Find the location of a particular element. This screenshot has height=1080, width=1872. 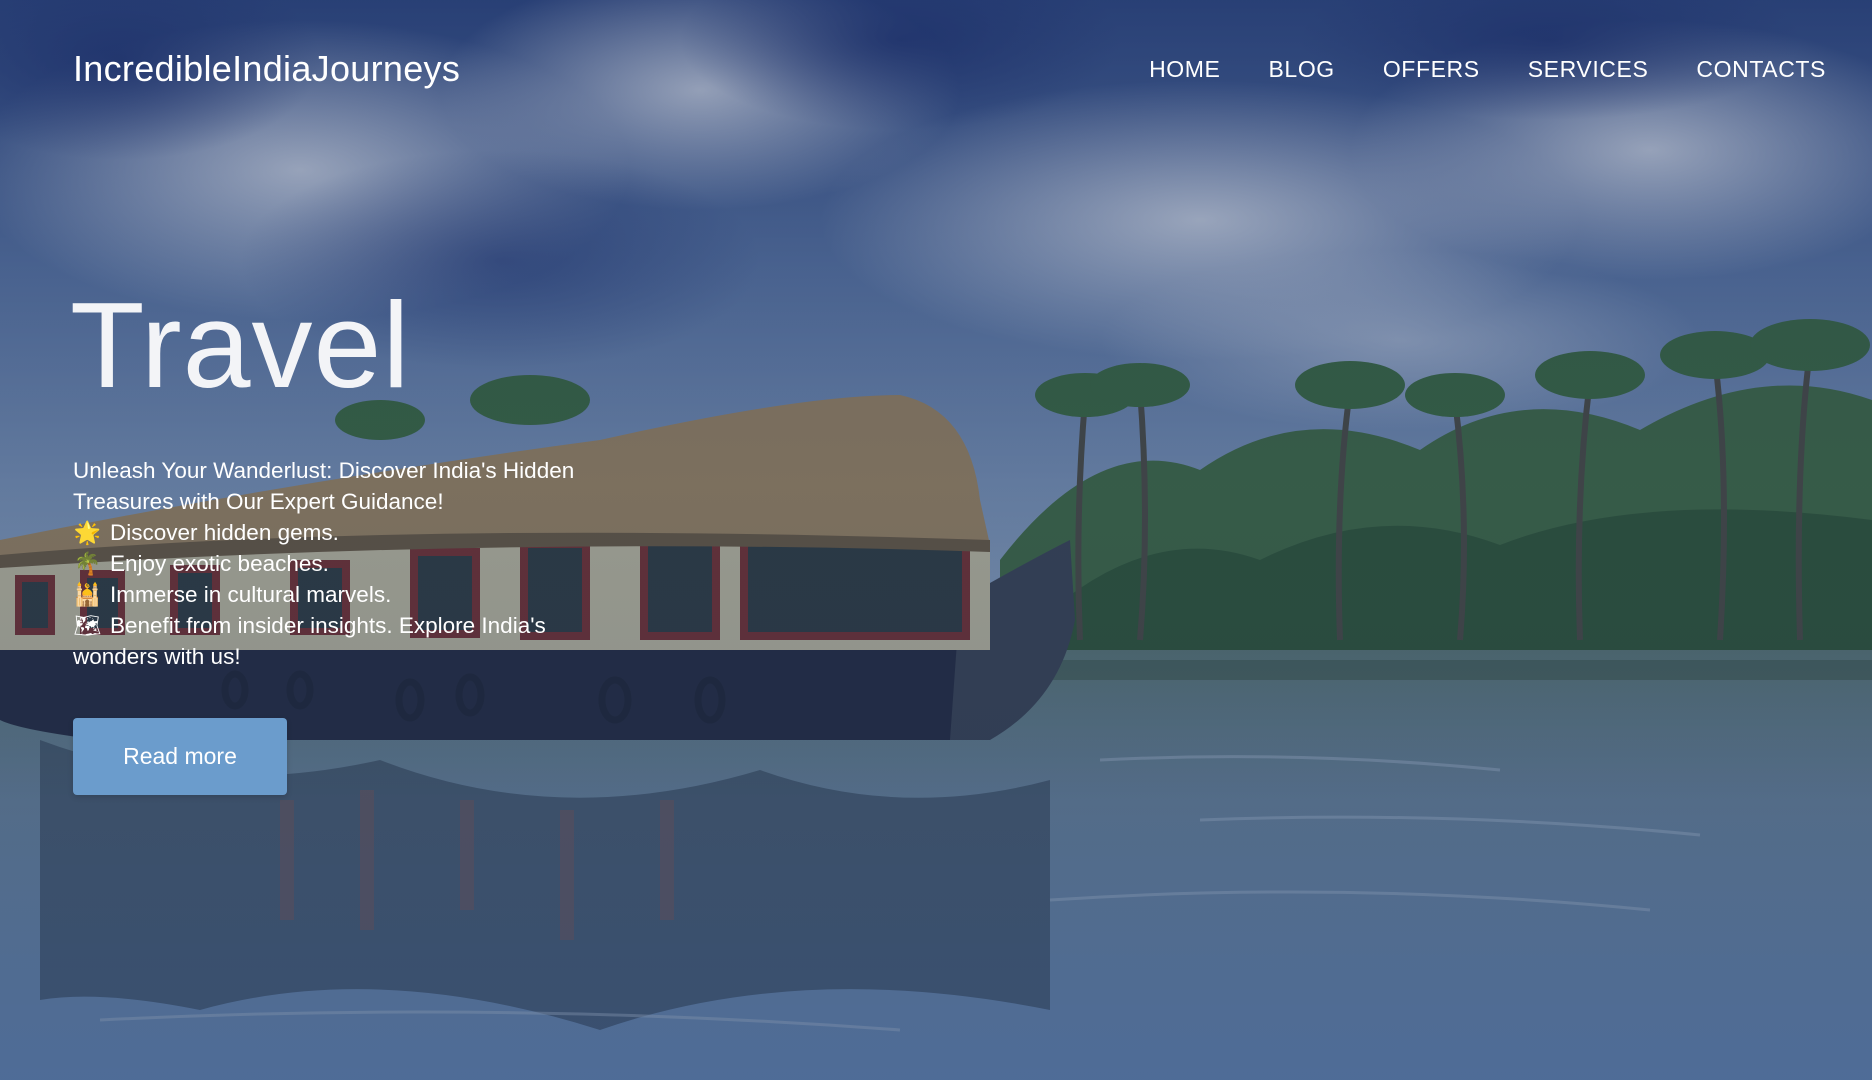

hero-feature-item: 🌟 Discover hidden gems. is located at coordinates (353, 532).